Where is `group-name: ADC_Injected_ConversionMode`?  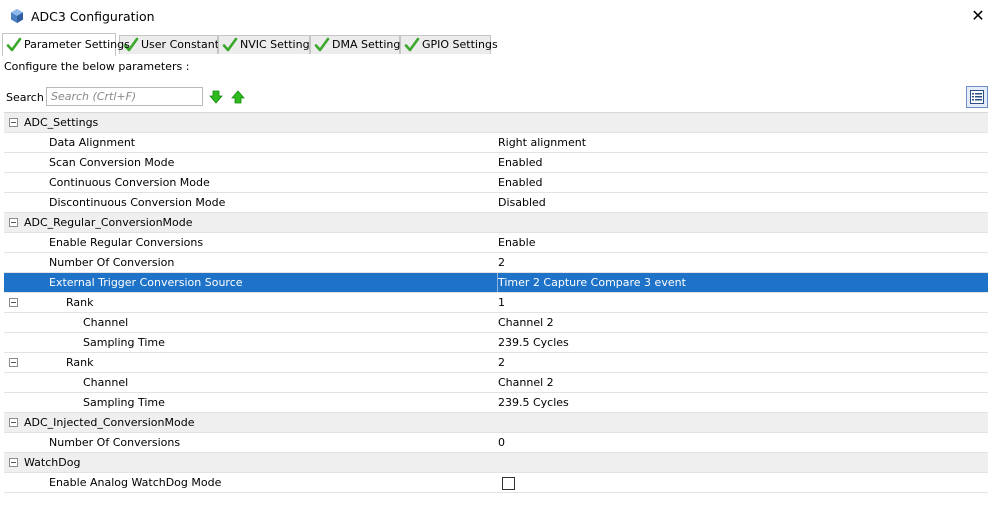
group-name: ADC_Injected_ConversionMode is located at coordinates (109, 422).